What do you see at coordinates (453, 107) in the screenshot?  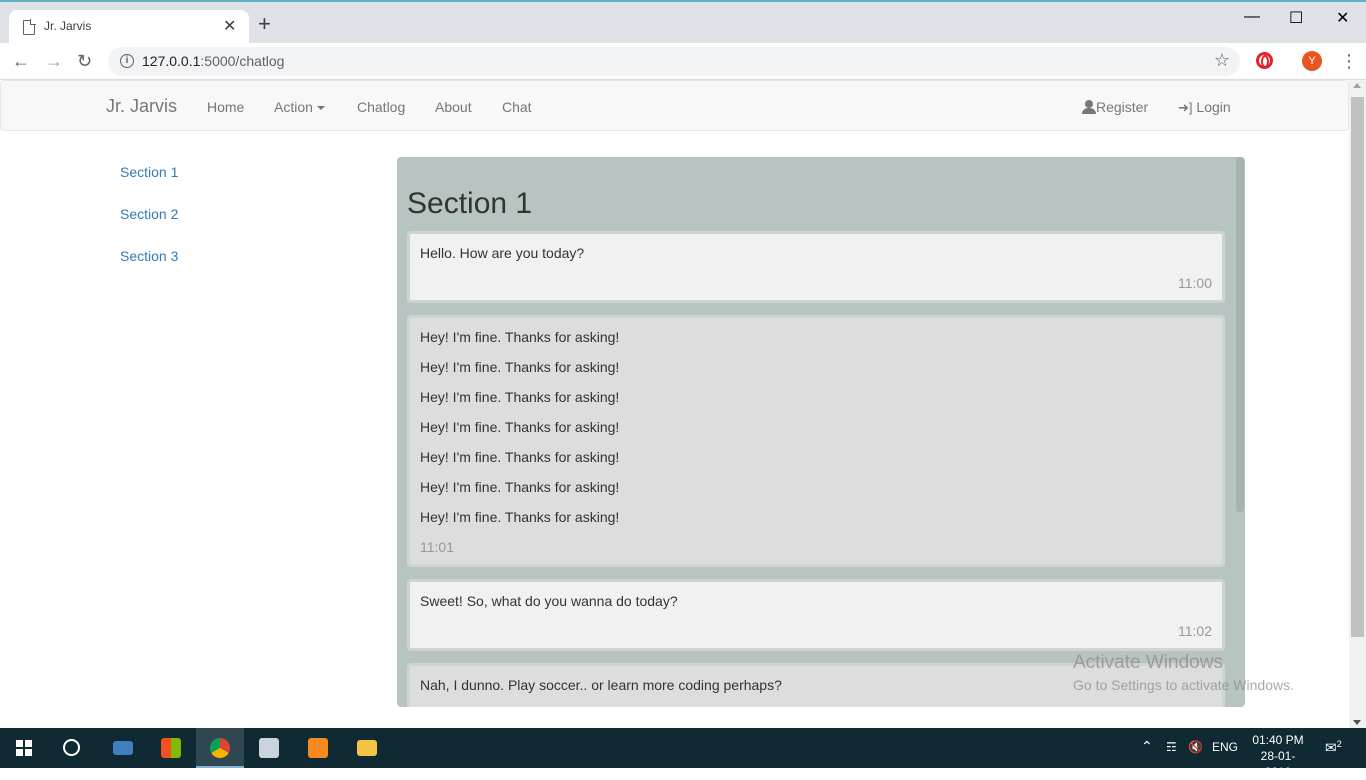 I see `nav-about: About` at bounding box center [453, 107].